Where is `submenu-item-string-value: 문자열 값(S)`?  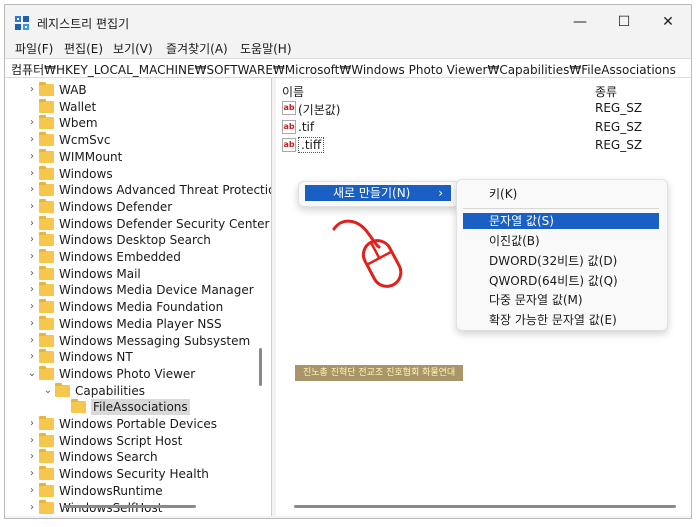 submenu-item-string-value: 문자열 값(S) is located at coordinates (561, 221).